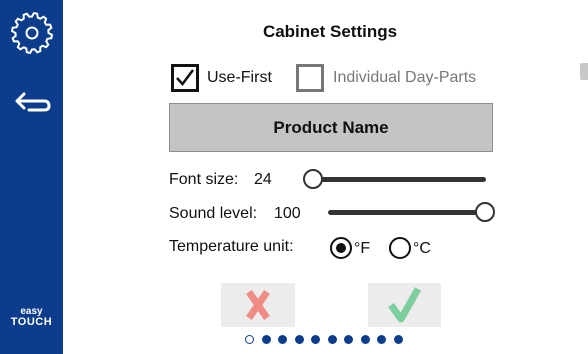 The height and width of the screenshot is (354, 588). Describe the element at coordinates (485, 212) in the screenshot. I see `sound-level-slider-knob` at that location.